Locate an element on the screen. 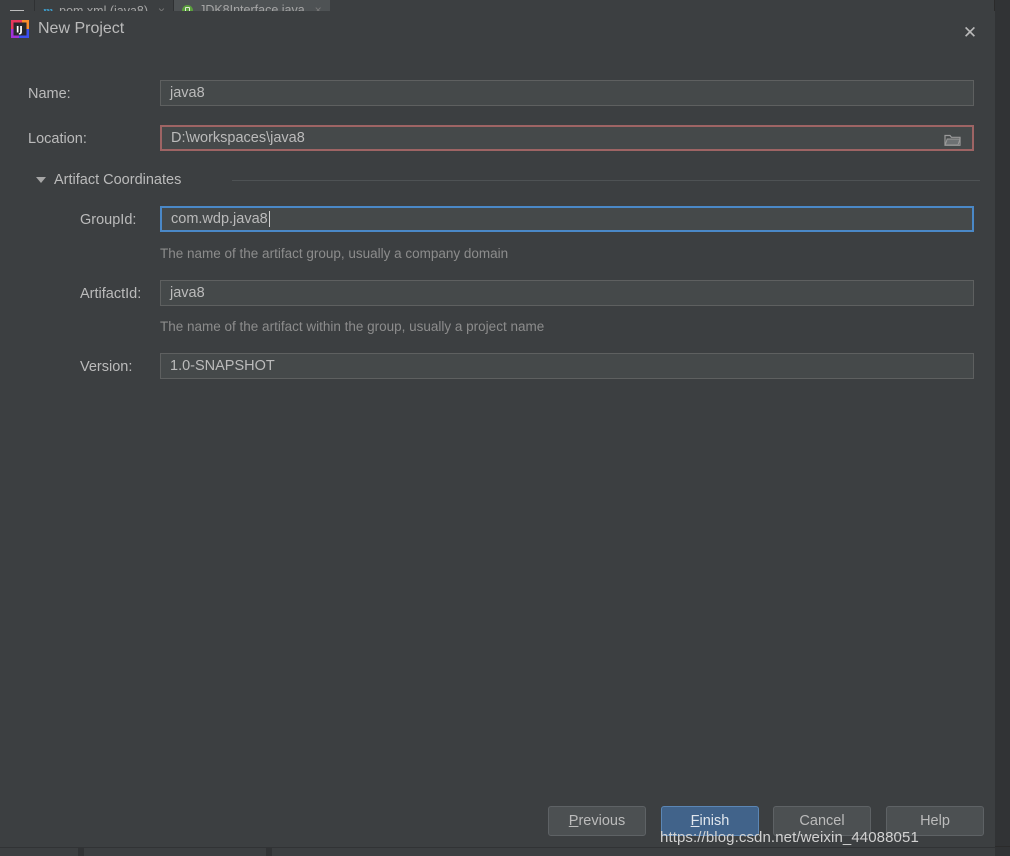 The height and width of the screenshot is (856, 1010). previous-button-label: Previous is located at coordinates (597, 821).